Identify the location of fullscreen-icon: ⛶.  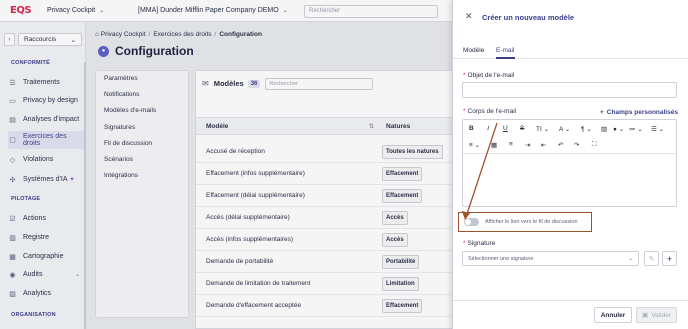
(594, 145).